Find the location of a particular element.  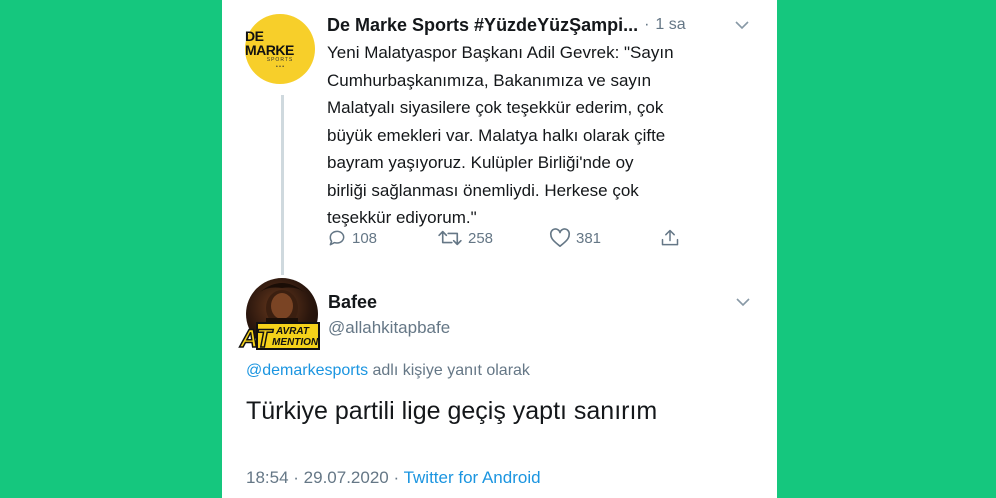

tweet2-time: 18:54 is located at coordinates (267, 477).